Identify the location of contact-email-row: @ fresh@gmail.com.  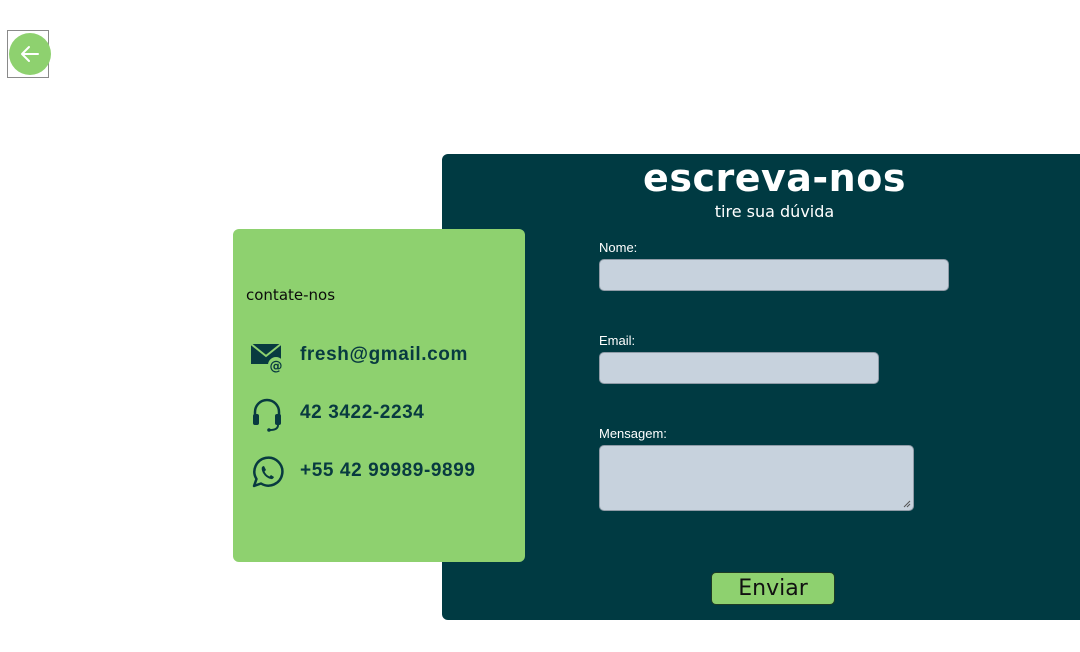
(384, 357).